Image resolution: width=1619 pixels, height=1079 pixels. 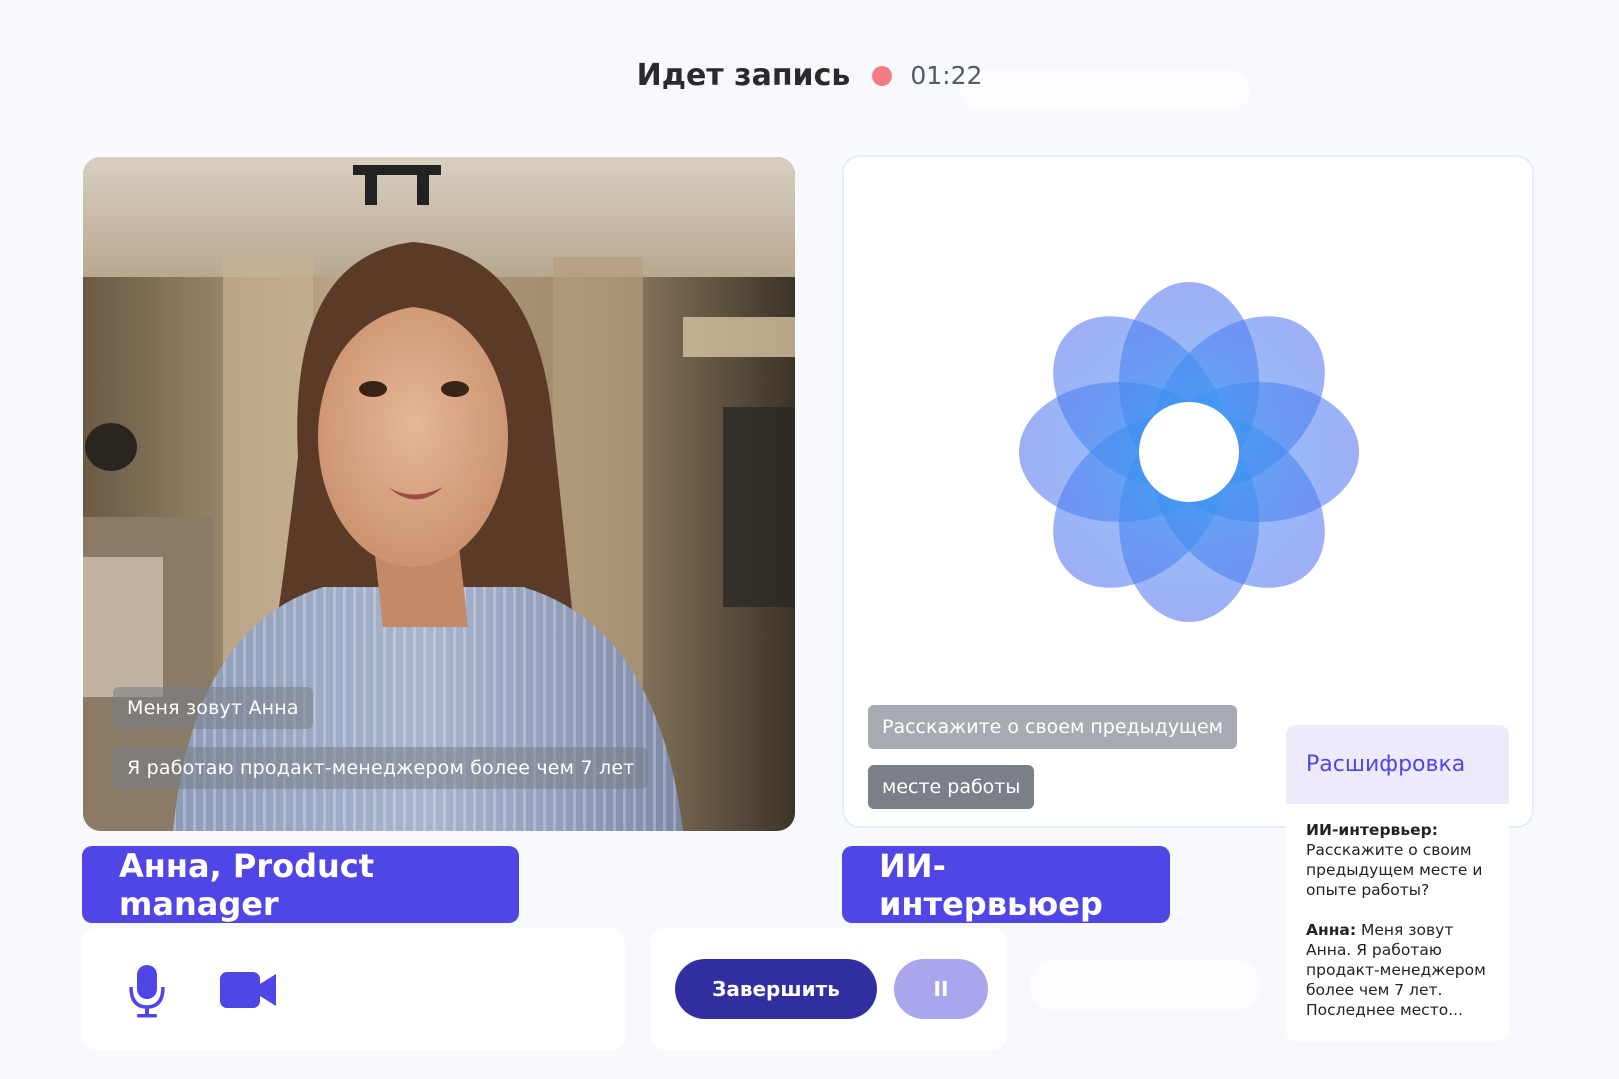 What do you see at coordinates (951, 787) in the screenshot?
I see `ai-caption-2: месте работы` at bounding box center [951, 787].